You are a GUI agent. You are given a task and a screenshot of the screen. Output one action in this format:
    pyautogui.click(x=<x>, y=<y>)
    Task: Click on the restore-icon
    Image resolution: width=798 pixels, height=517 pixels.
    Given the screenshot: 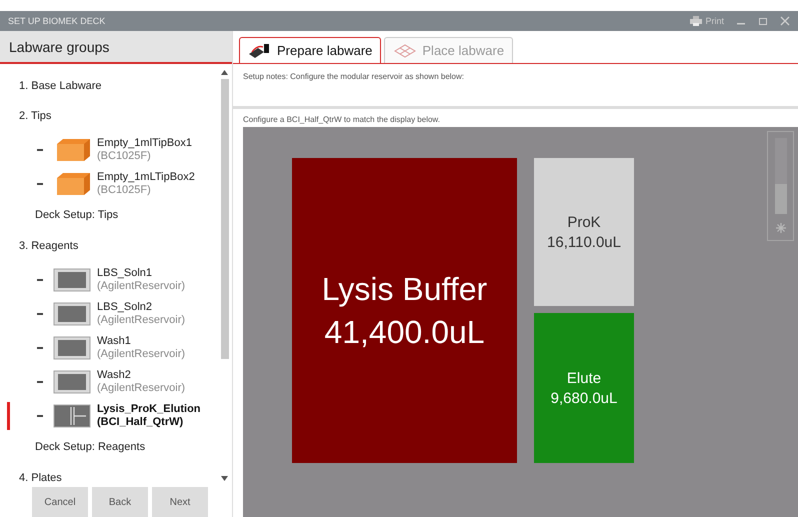 What is the action you would take?
    pyautogui.click(x=763, y=21)
    